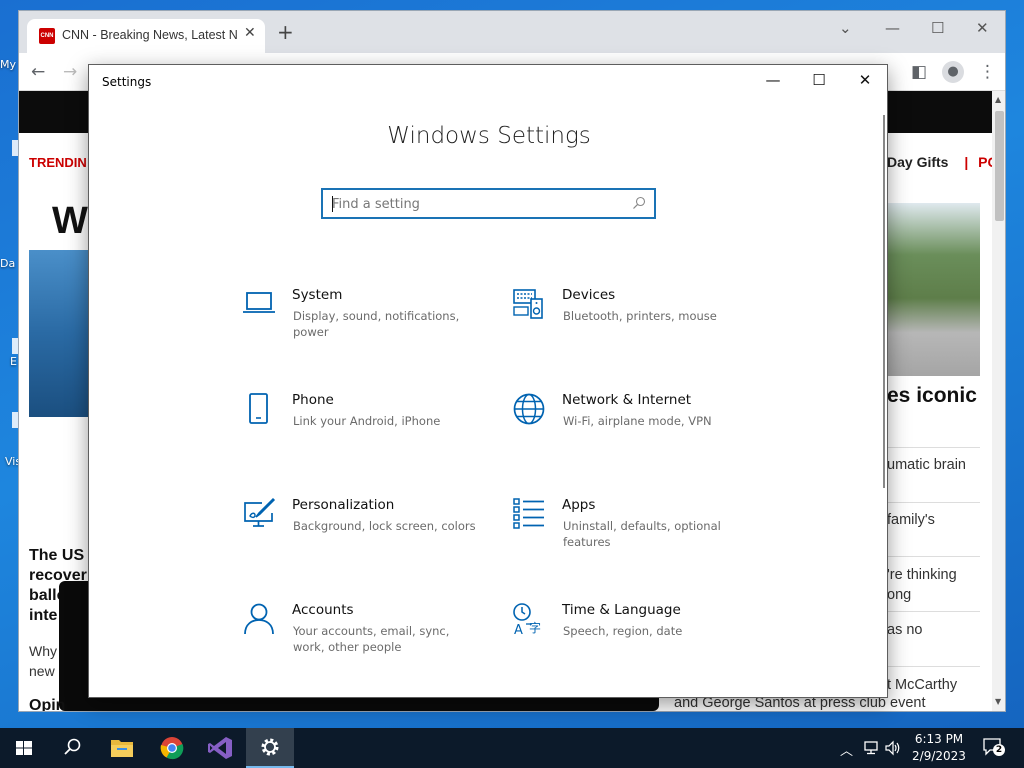 This screenshot has width=1024, height=768. What do you see at coordinates (59, 671) in the screenshot?
I see `story-link: new` at bounding box center [59, 671].